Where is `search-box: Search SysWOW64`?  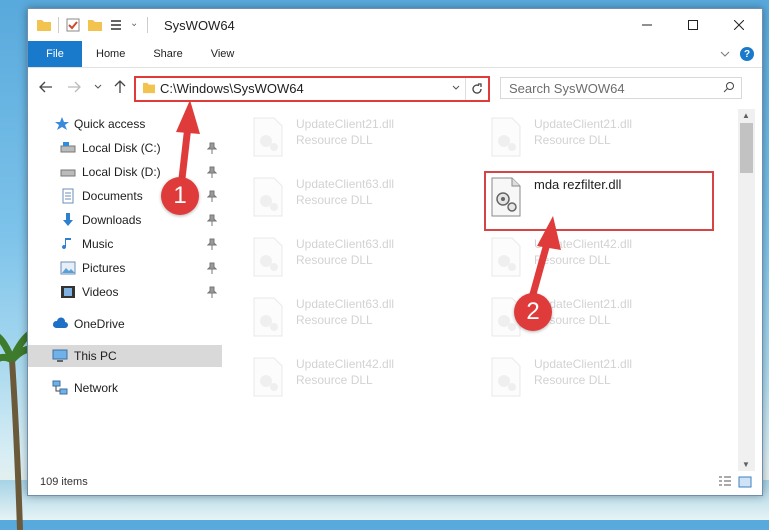 search-box: Search SysWOW64 is located at coordinates (621, 88).